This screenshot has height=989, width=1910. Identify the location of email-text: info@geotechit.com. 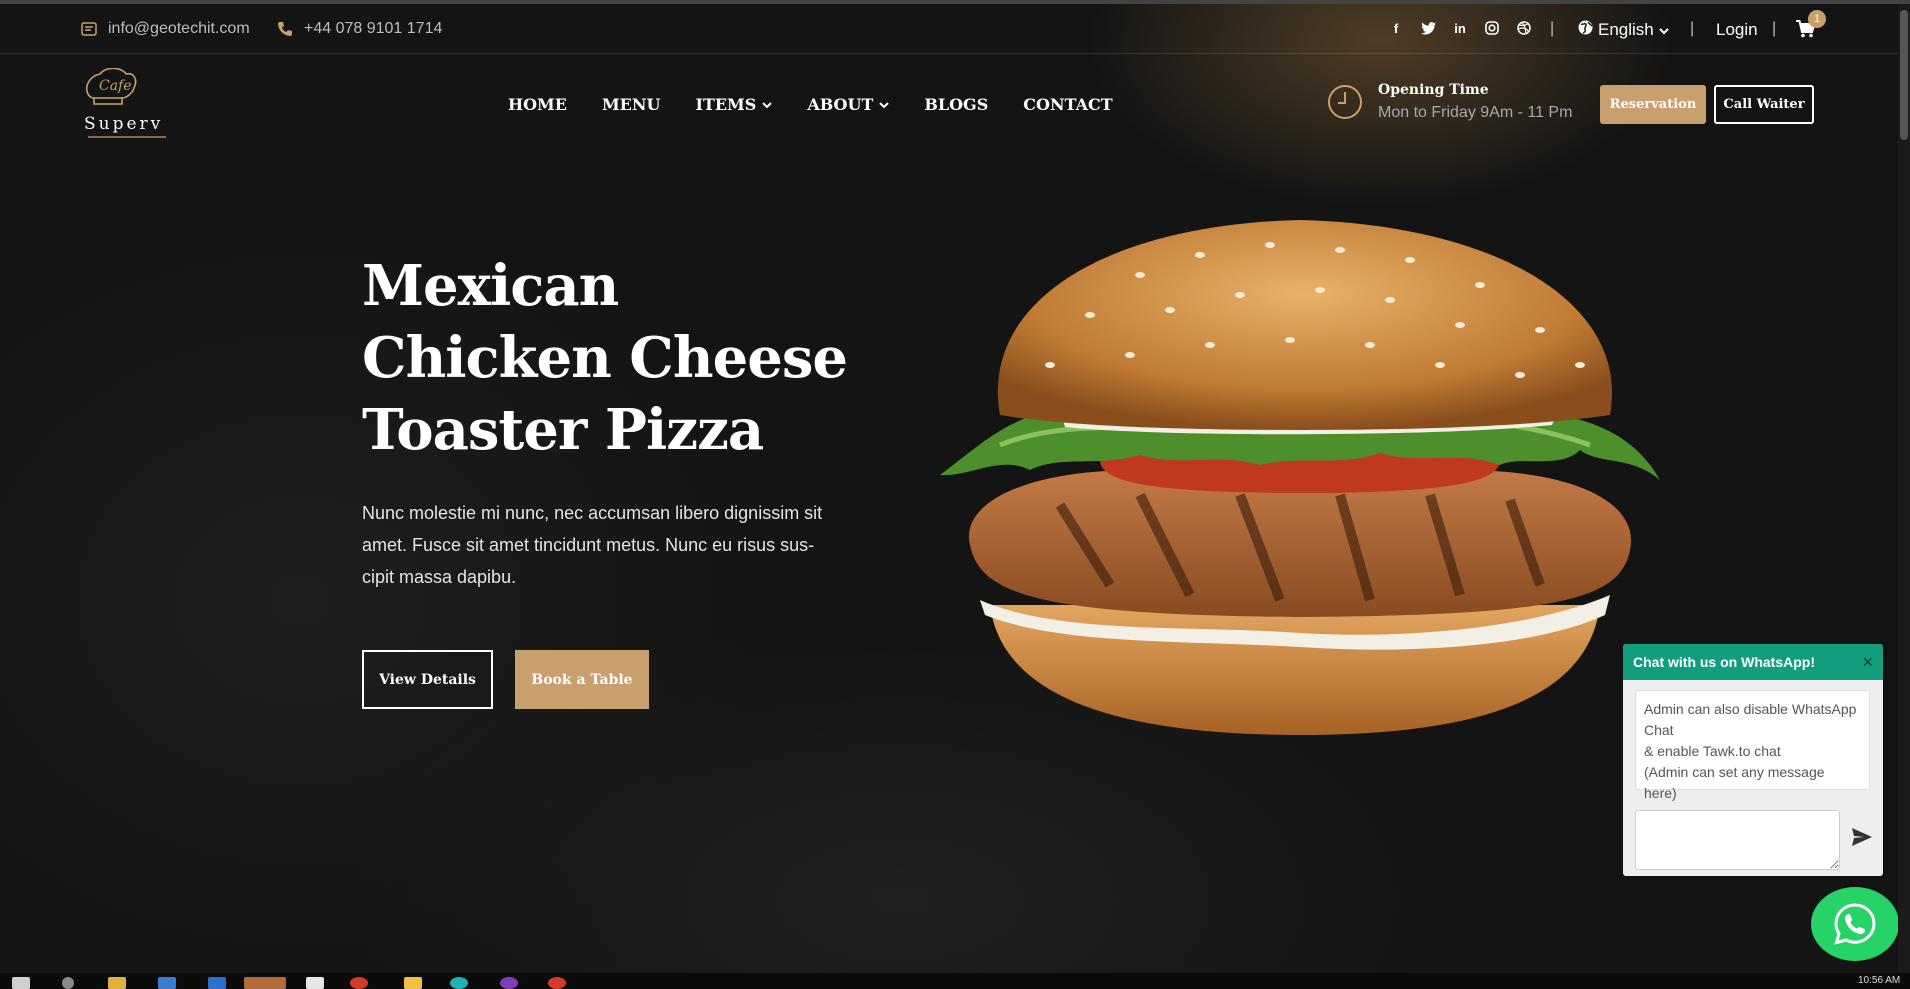
(179, 28).